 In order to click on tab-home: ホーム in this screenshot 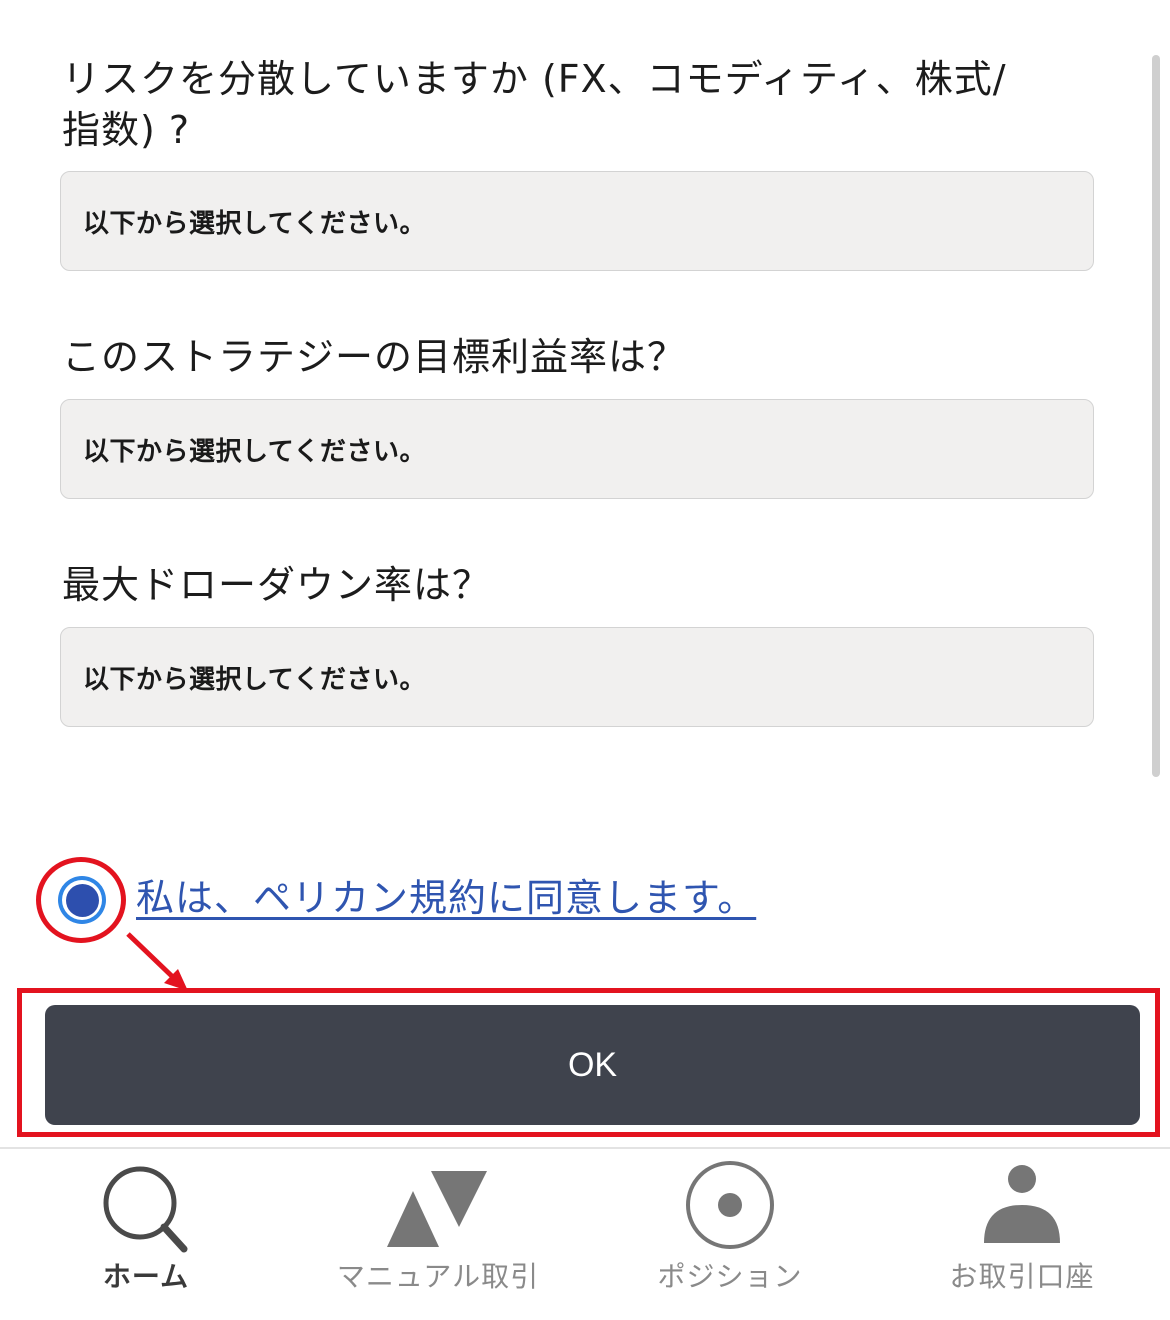, I will do `click(146, 1234)`.